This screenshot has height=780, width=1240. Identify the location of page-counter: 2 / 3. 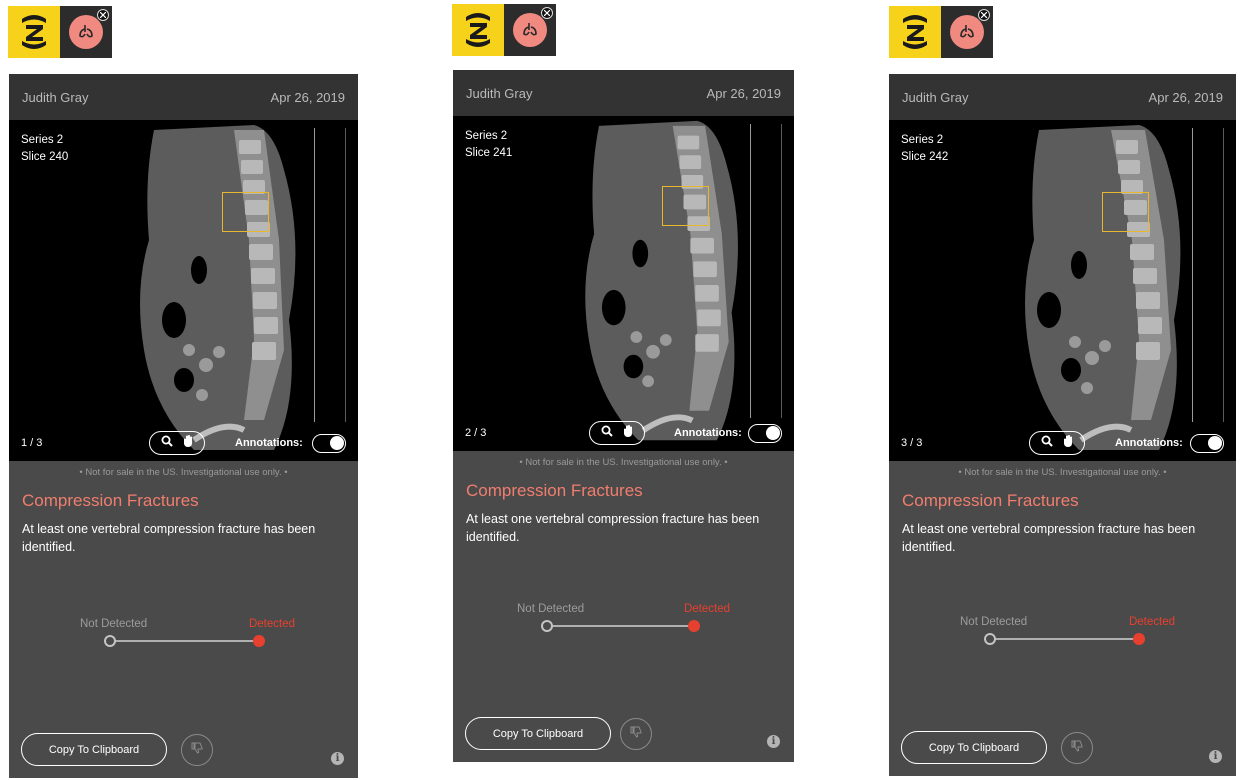
(476, 433).